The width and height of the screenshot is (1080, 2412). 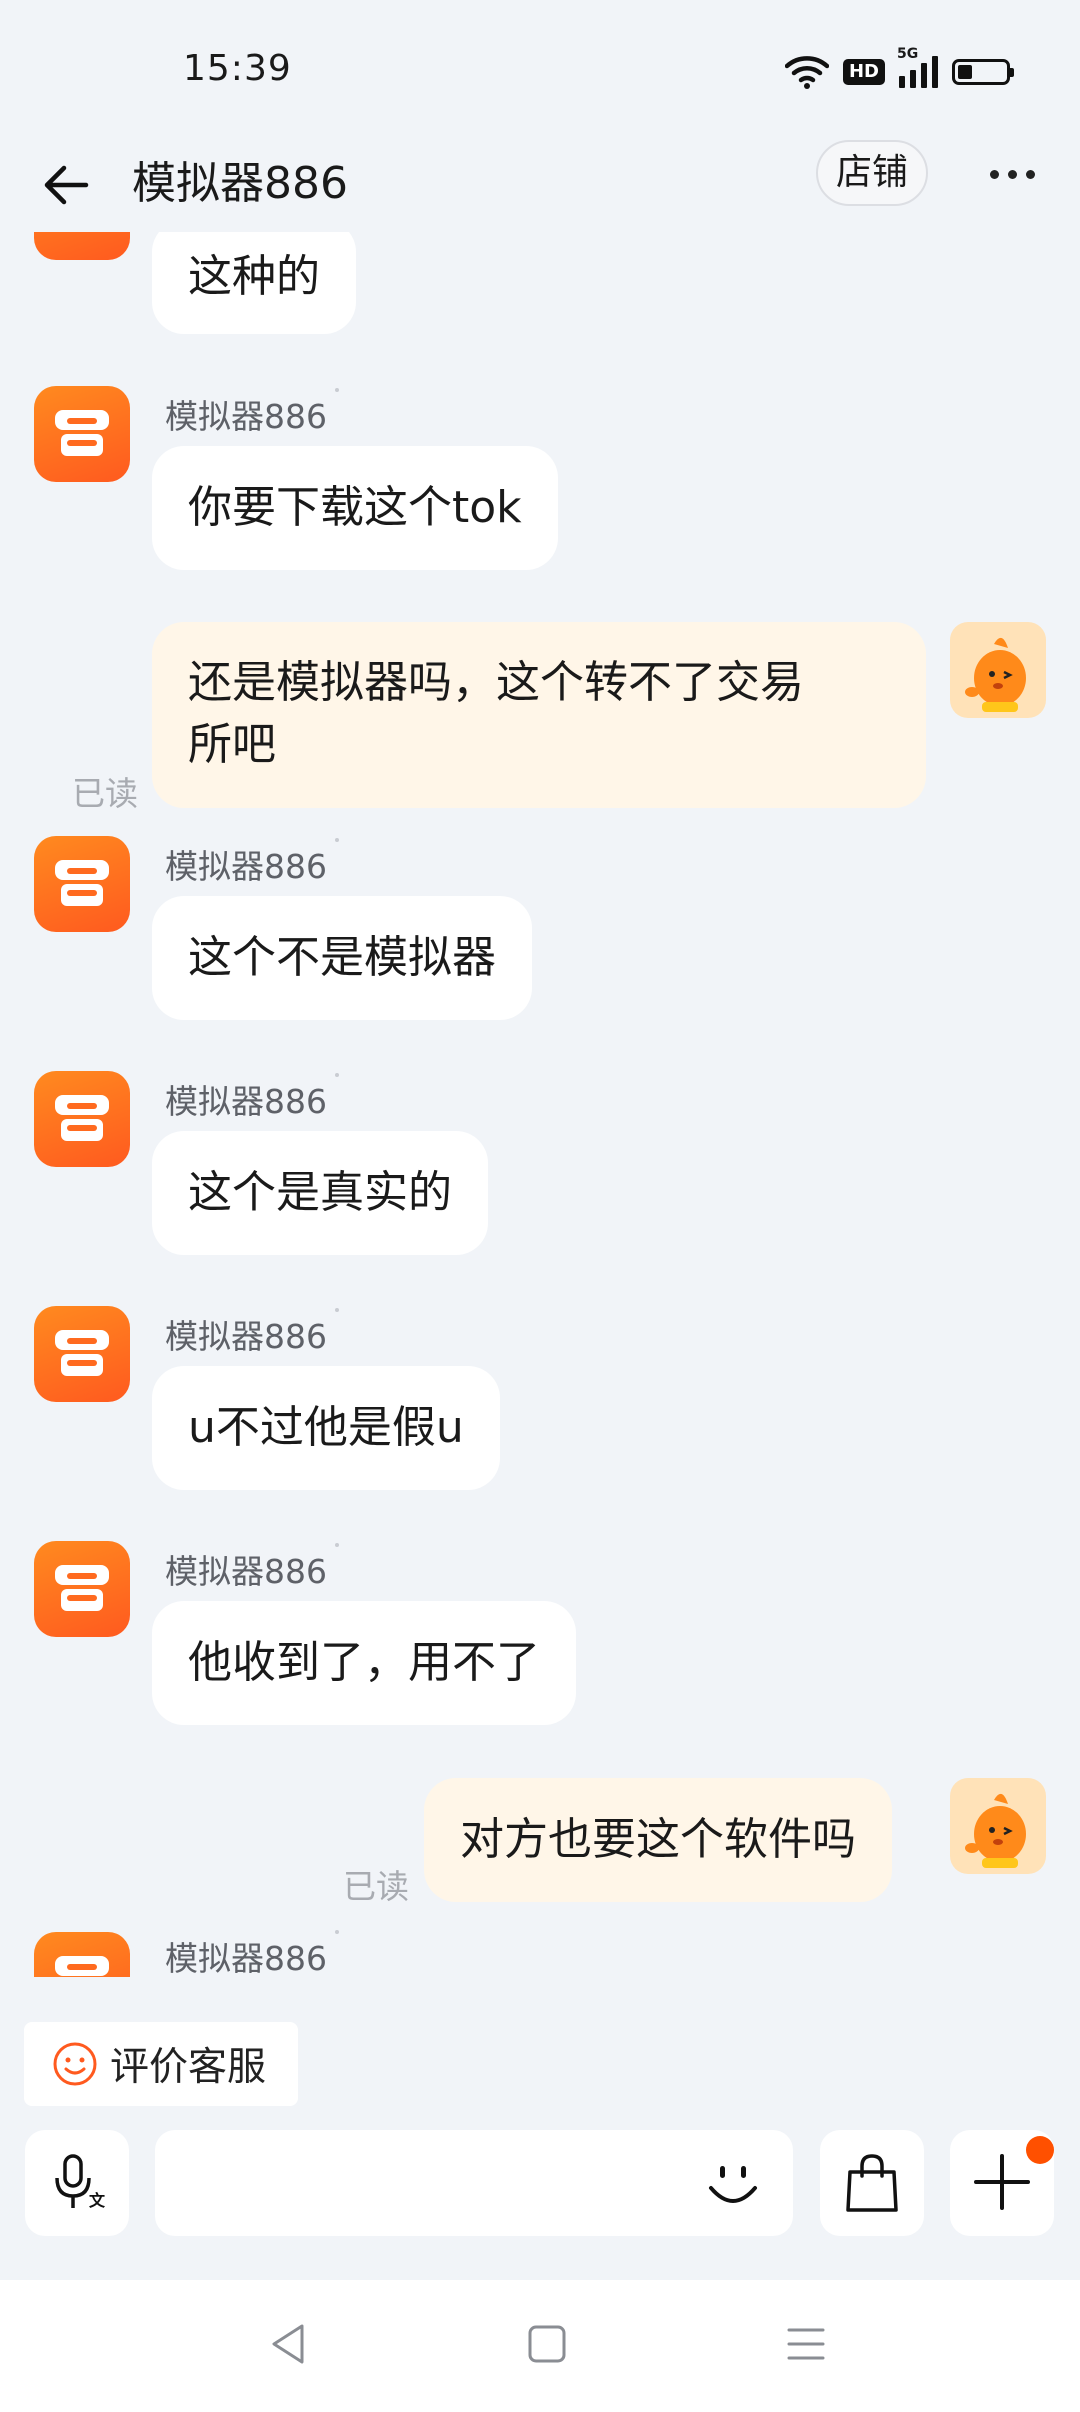 What do you see at coordinates (547, 2344) in the screenshot?
I see `home-square-icon` at bounding box center [547, 2344].